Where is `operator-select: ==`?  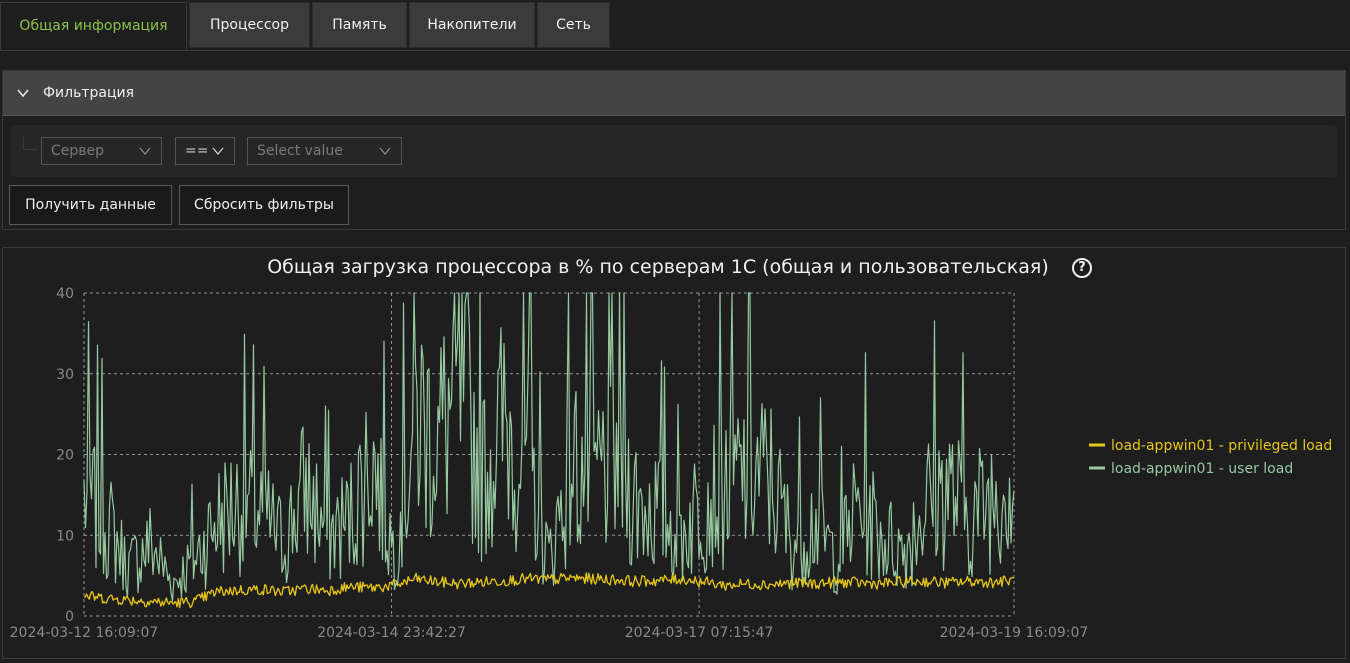
operator-select: == is located at coordinates (205, 151).